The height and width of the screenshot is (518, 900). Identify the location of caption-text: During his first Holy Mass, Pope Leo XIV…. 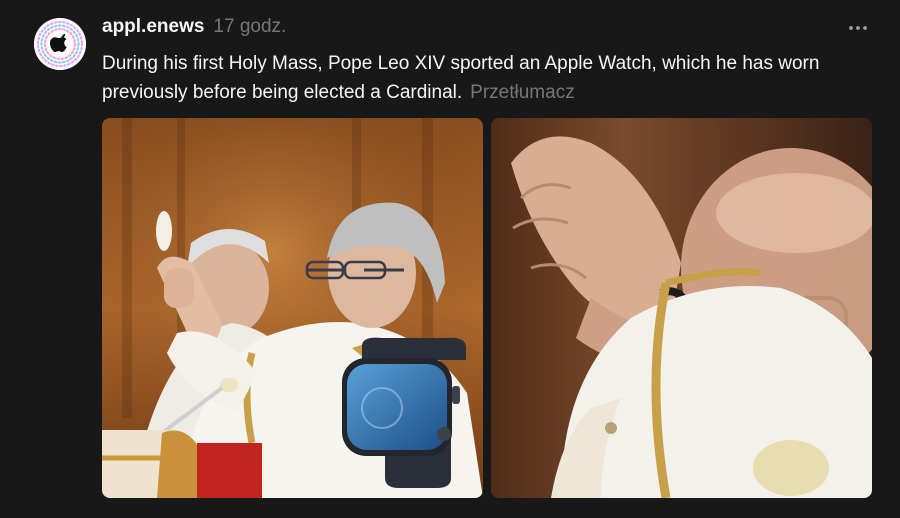
(461, 78).